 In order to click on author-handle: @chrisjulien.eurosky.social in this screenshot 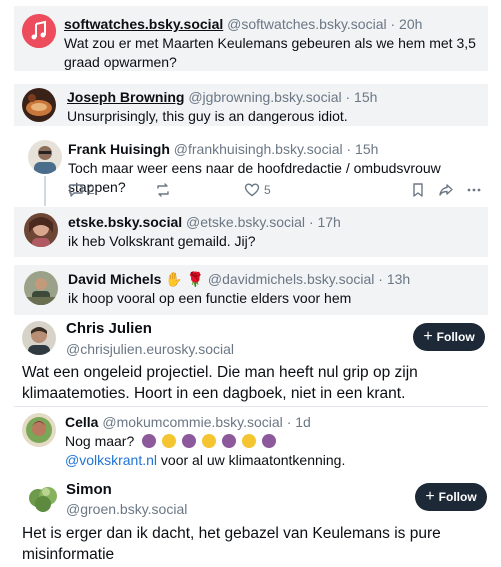, I will do `click(150, 349)`.